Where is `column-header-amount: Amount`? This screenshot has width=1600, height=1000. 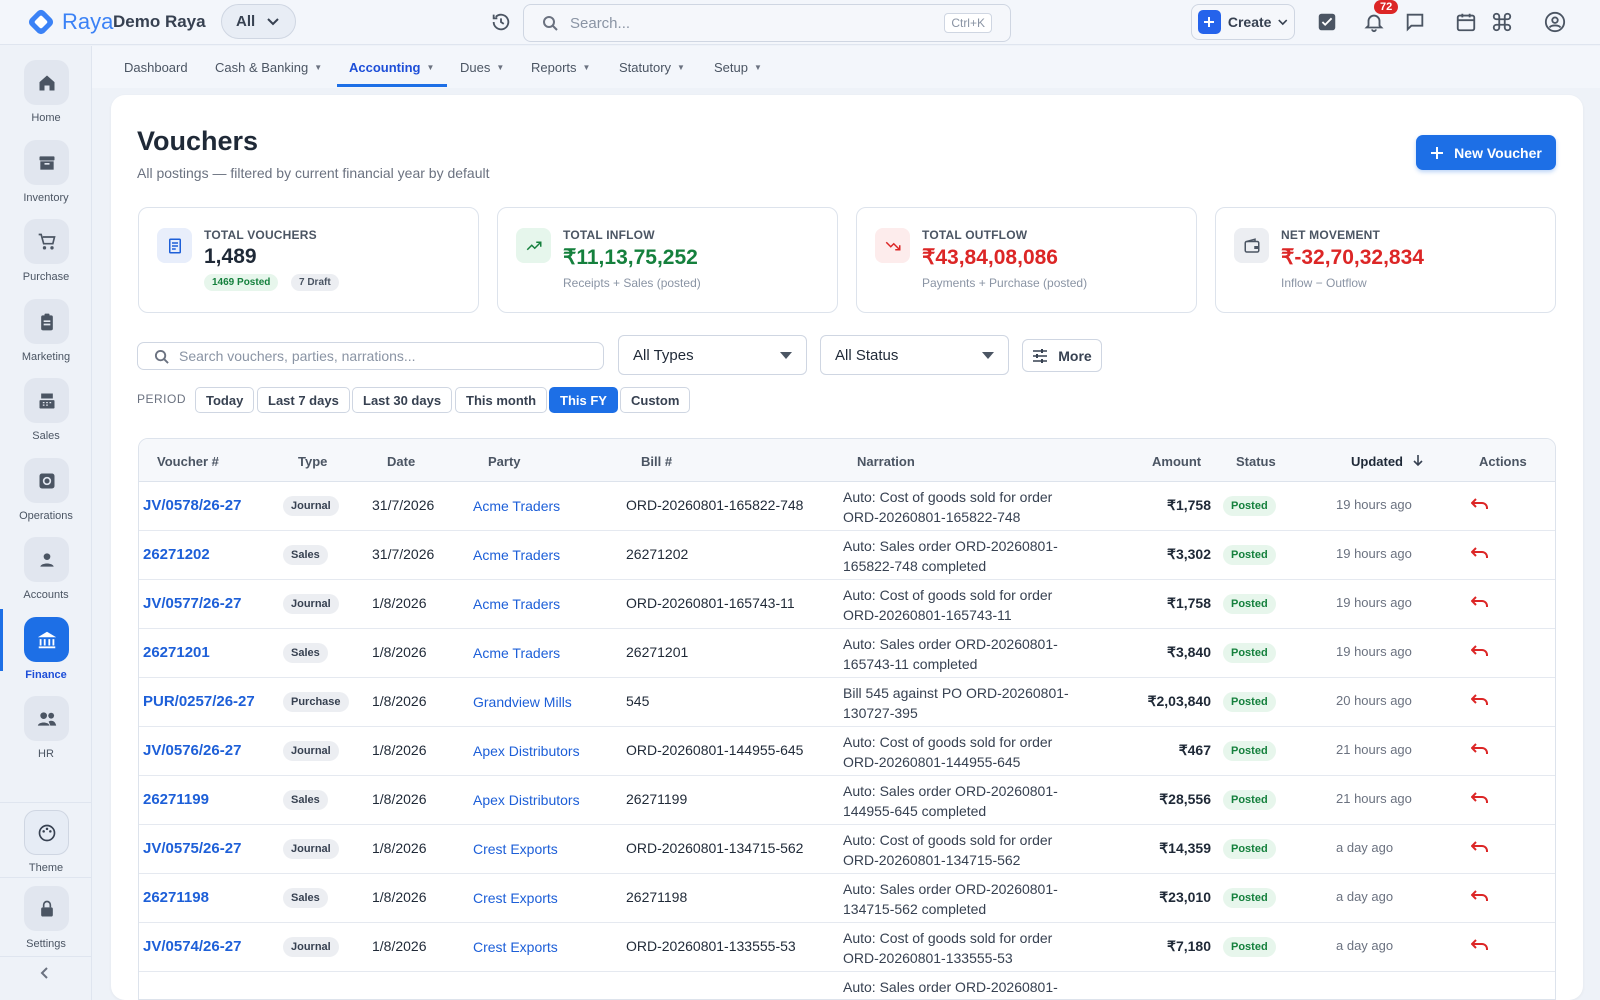 column-header-amount: Amount is located at coordinates (1176, 461).